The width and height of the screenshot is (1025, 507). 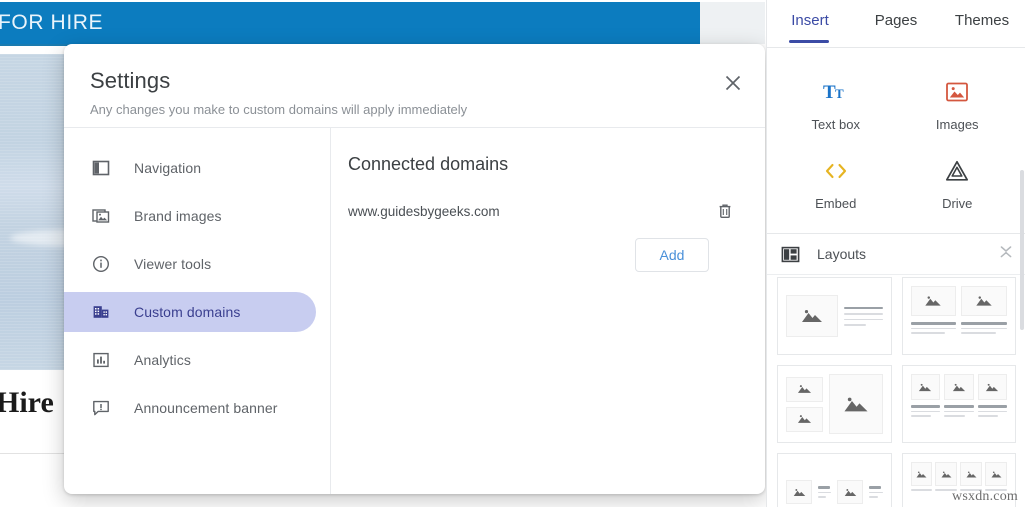 I want to click on navigation-panel-icon, so click(x=101, y=168).